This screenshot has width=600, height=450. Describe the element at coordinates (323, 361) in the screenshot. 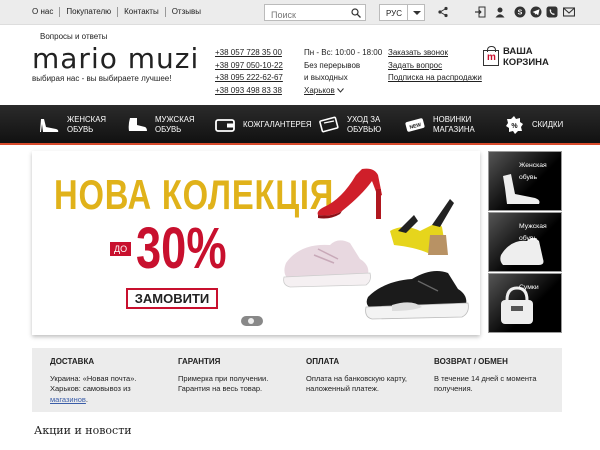

I see `info-heading: ОПЛАТА` at that location.